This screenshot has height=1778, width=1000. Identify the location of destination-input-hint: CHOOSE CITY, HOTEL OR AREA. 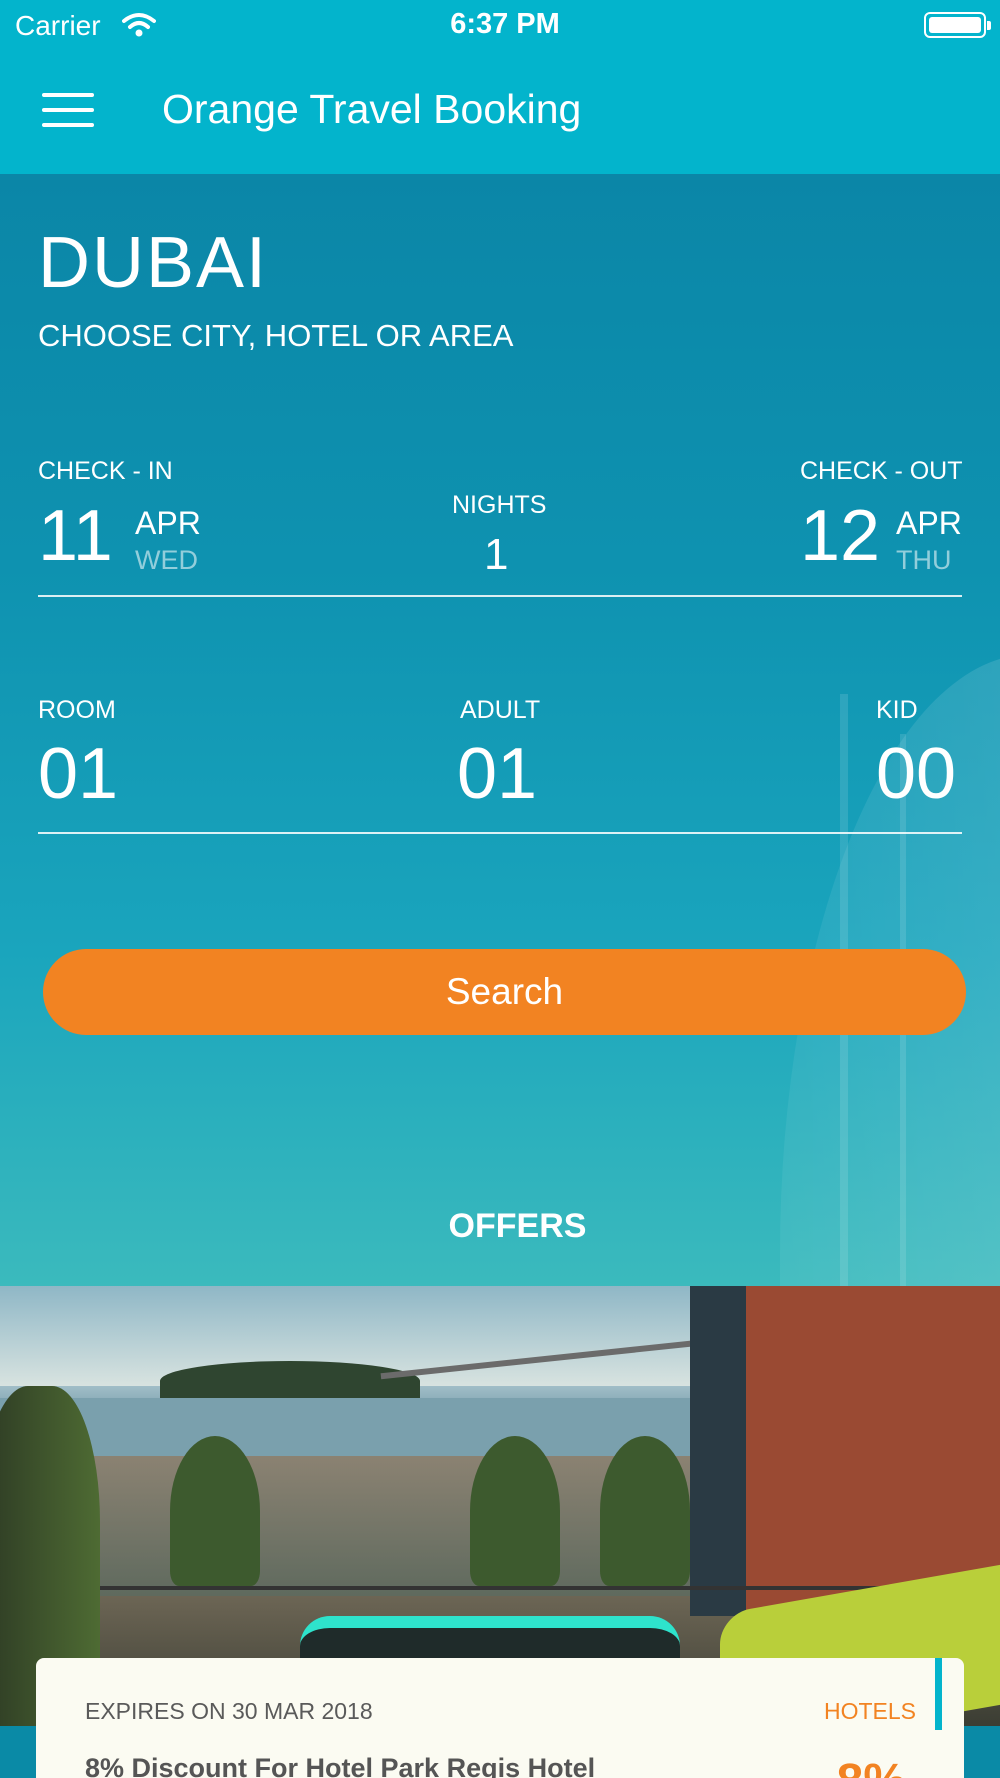
(275, 336).